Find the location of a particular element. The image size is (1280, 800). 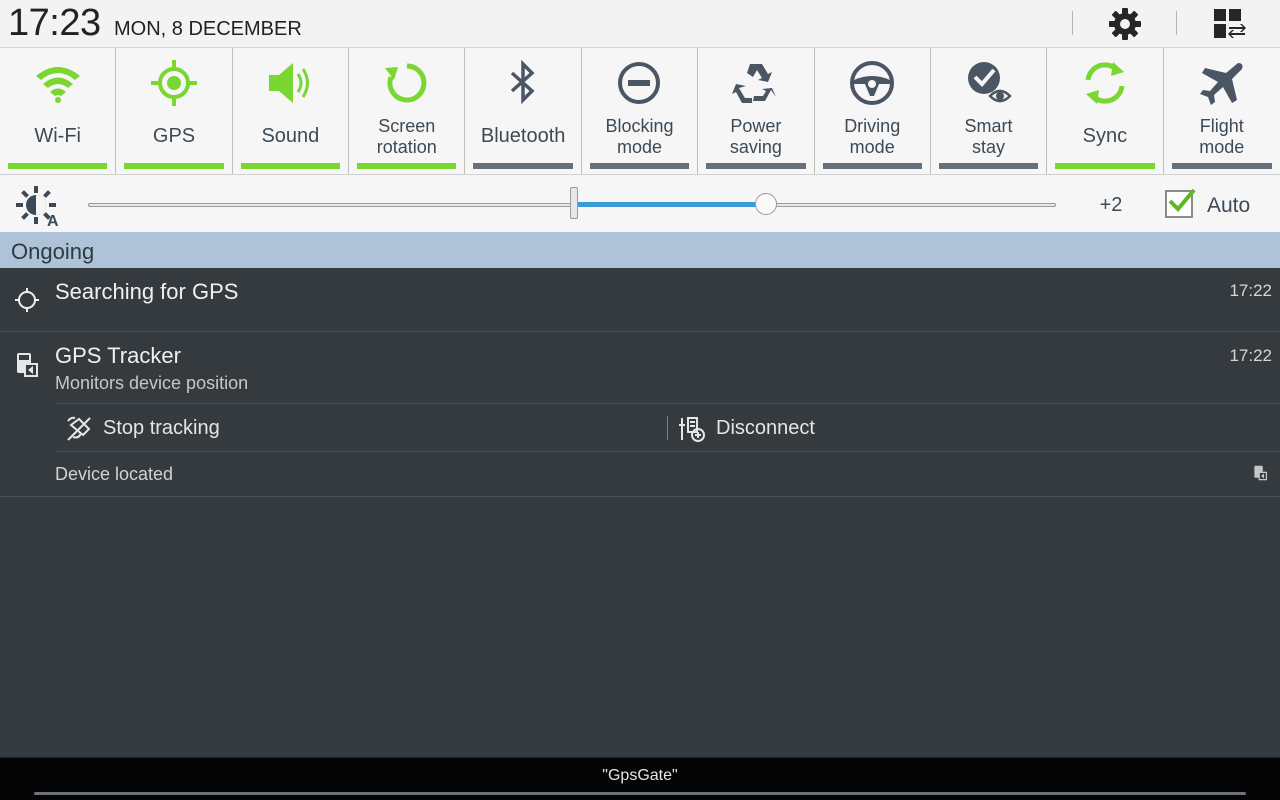

toggle-bluetooth: Bluetooth is located at coordinates (523, 111).